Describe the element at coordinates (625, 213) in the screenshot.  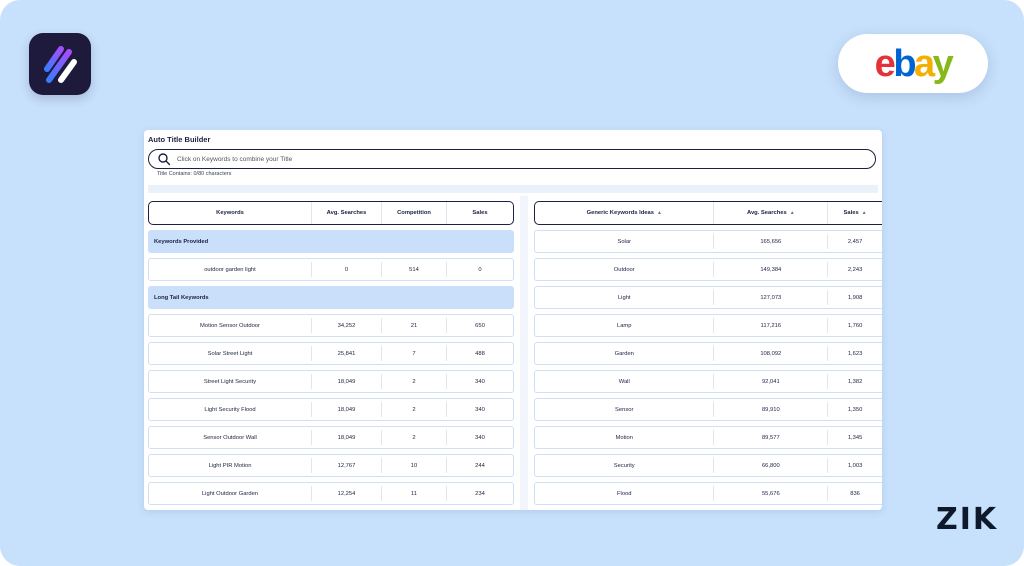
I see `column-header-generic-keywords: Generic Keywords Ideas ▲` at that location.